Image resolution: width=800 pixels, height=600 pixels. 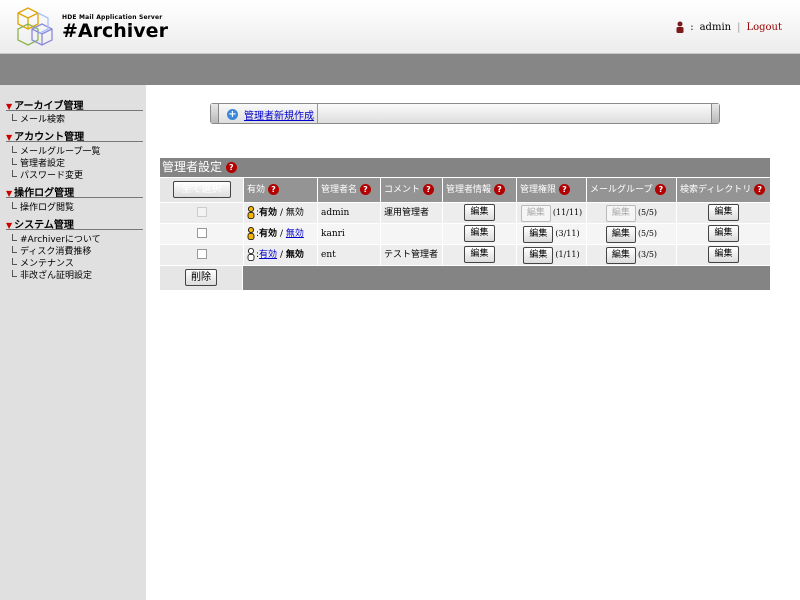 I want to click on permissions-cell: 編集 (11/11), so click(x=551, y=213).